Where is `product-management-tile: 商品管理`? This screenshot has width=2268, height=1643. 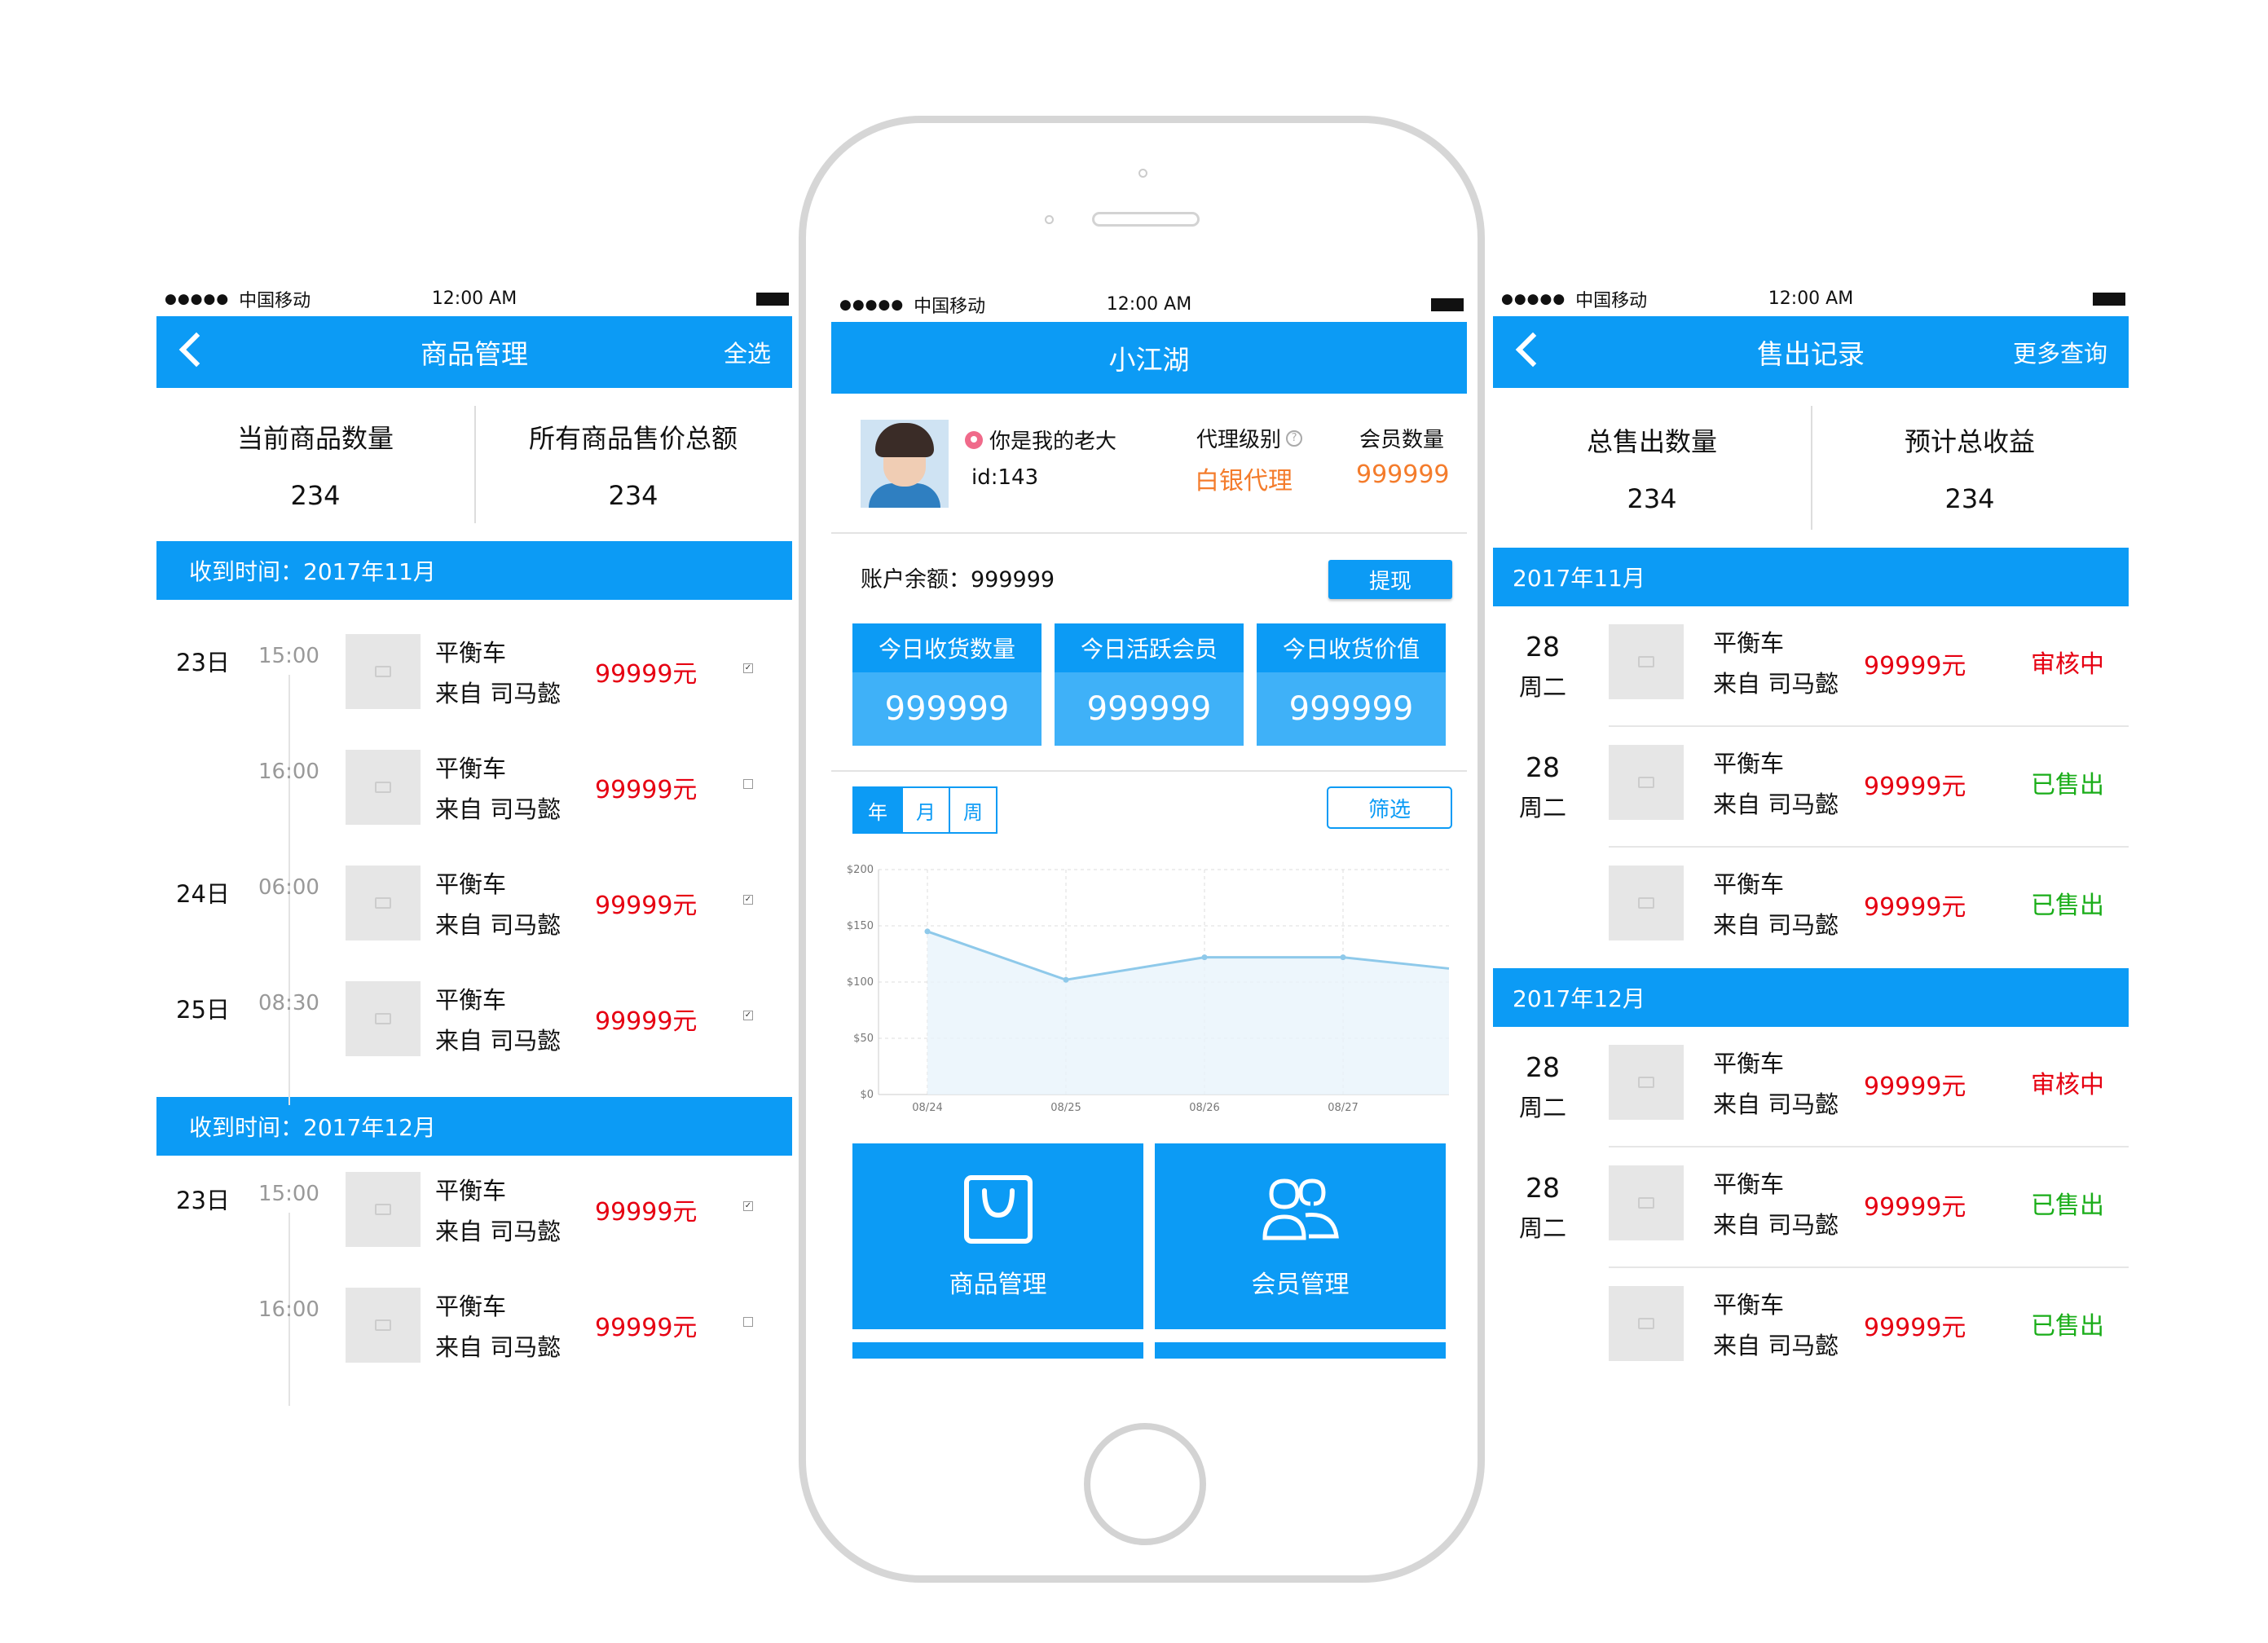
product-management-tile: 商品管理 is located at coordinates (998, 1236).